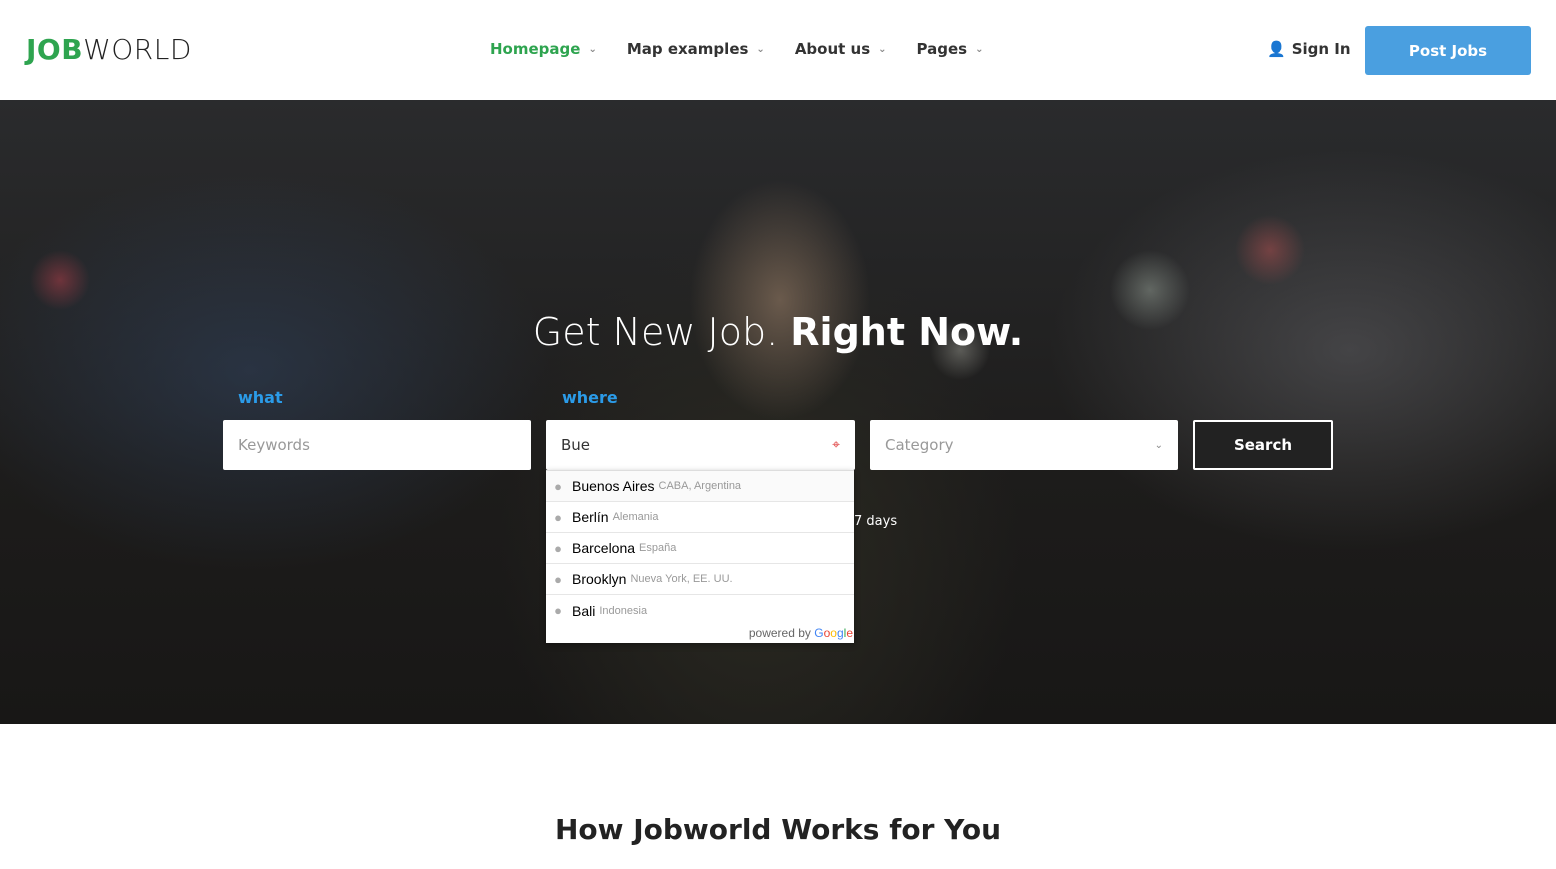 This screenshot has width=1556, height=869. Describe the element at coordinates (700, 517) in the screenshot. I see `autocomplete-item: ● Berlín Alemania` at that location.